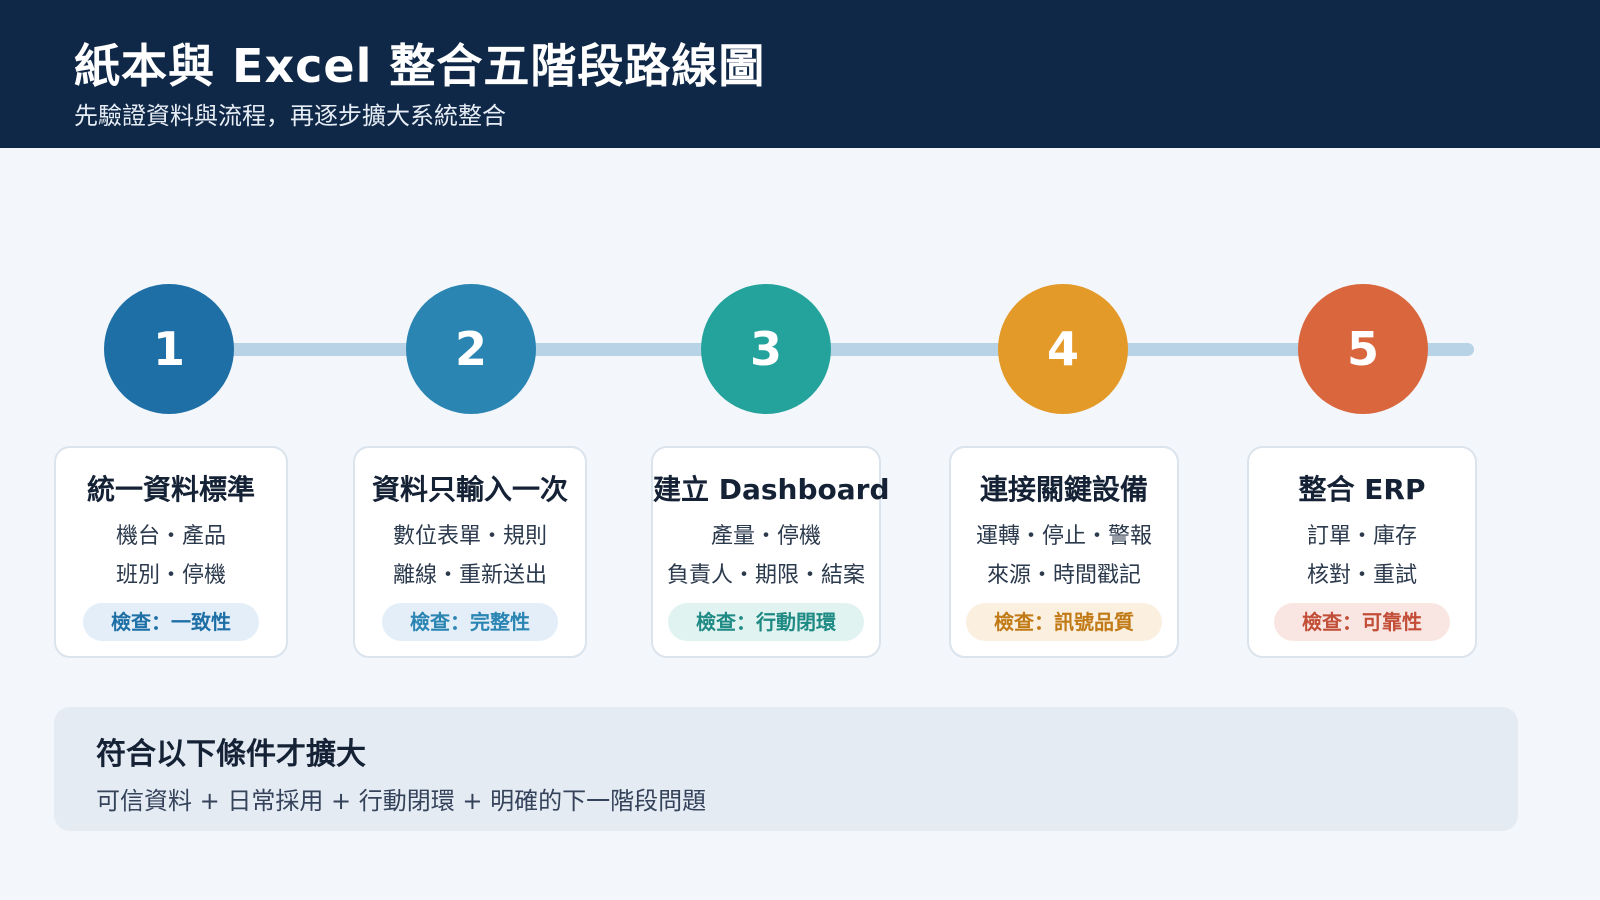 This screenshot has width=1600, height=900. What do you see at coordinates (1064, 552) in the screenshot?
I see `stage-4-card: 連接關鍵設備 運轉・停止・警報 來源・時間戳記 檢查：訊號品質` at bounding box center [1064, 552].